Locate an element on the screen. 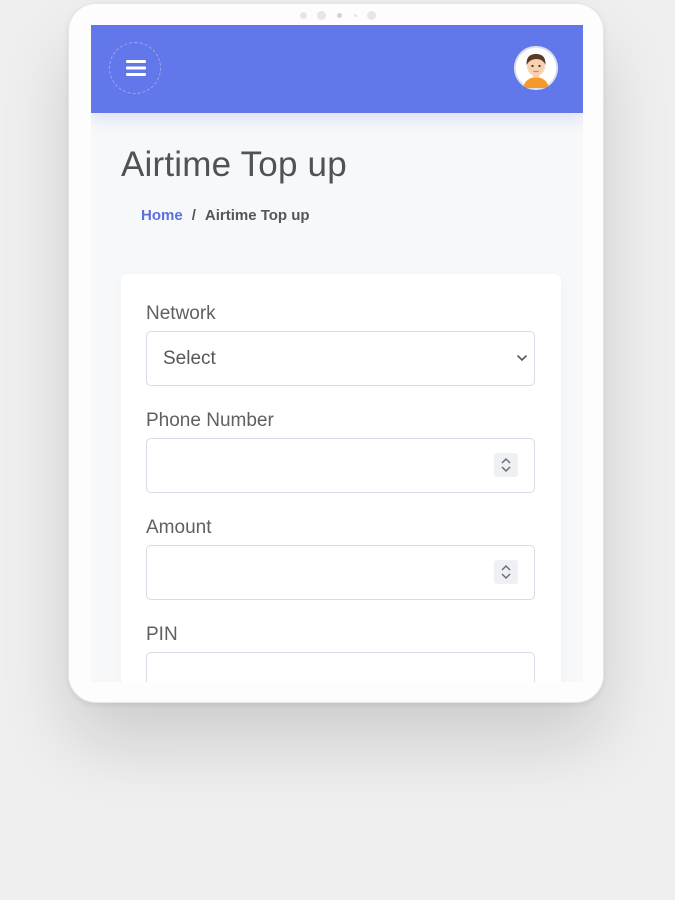 The height and width of the screenshot is (900, 675). camera-bar is located at coordinates (336, 15).